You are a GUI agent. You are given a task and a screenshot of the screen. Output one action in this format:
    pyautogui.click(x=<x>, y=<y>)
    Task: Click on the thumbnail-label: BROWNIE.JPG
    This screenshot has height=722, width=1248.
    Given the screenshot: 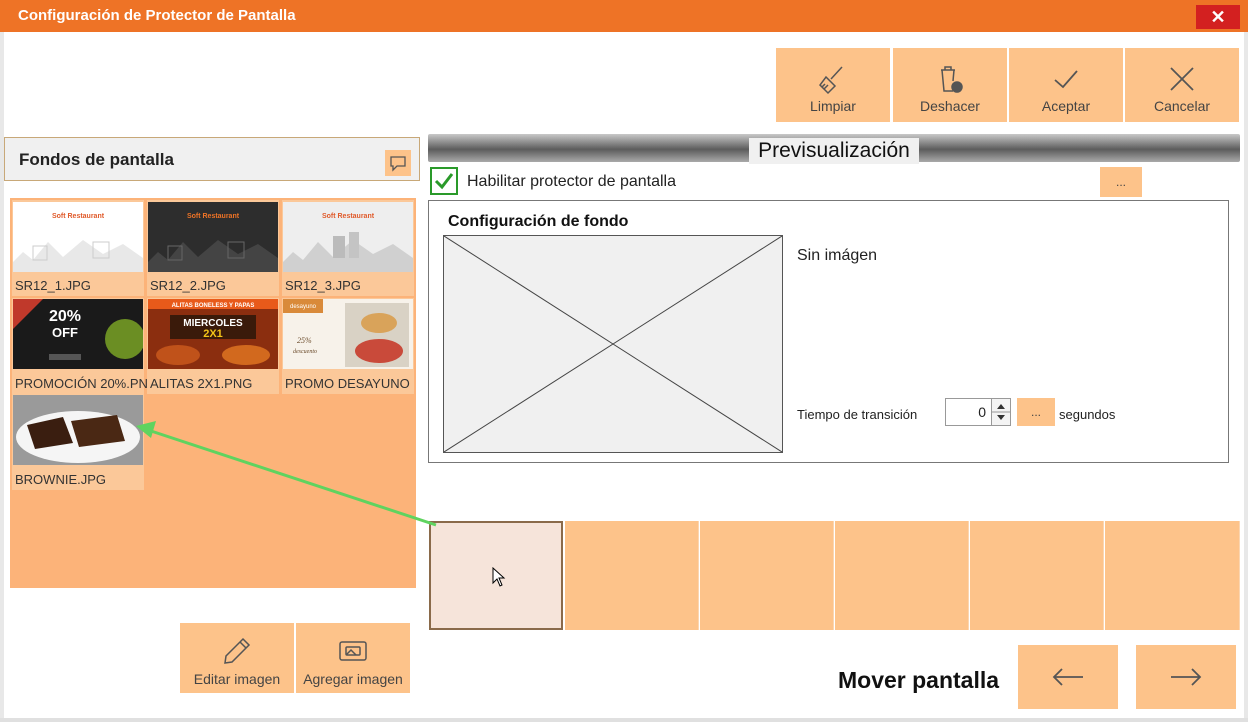 What is the action you would take?
    pyautogui.click(x=61, y=479)
    